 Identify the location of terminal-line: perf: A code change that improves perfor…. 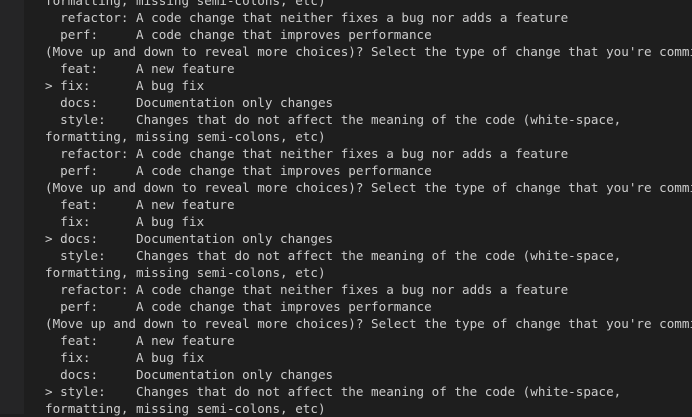
(238, 34).